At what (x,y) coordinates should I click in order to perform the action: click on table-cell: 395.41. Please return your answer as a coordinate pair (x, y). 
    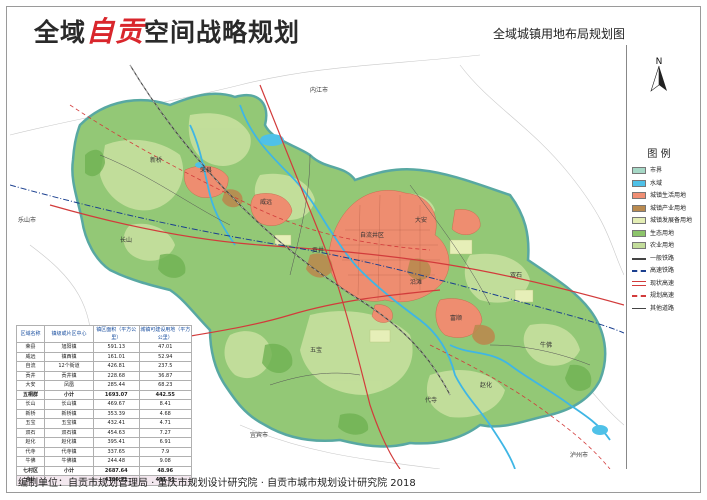
    Looking at the image, I should click on (116, 442).